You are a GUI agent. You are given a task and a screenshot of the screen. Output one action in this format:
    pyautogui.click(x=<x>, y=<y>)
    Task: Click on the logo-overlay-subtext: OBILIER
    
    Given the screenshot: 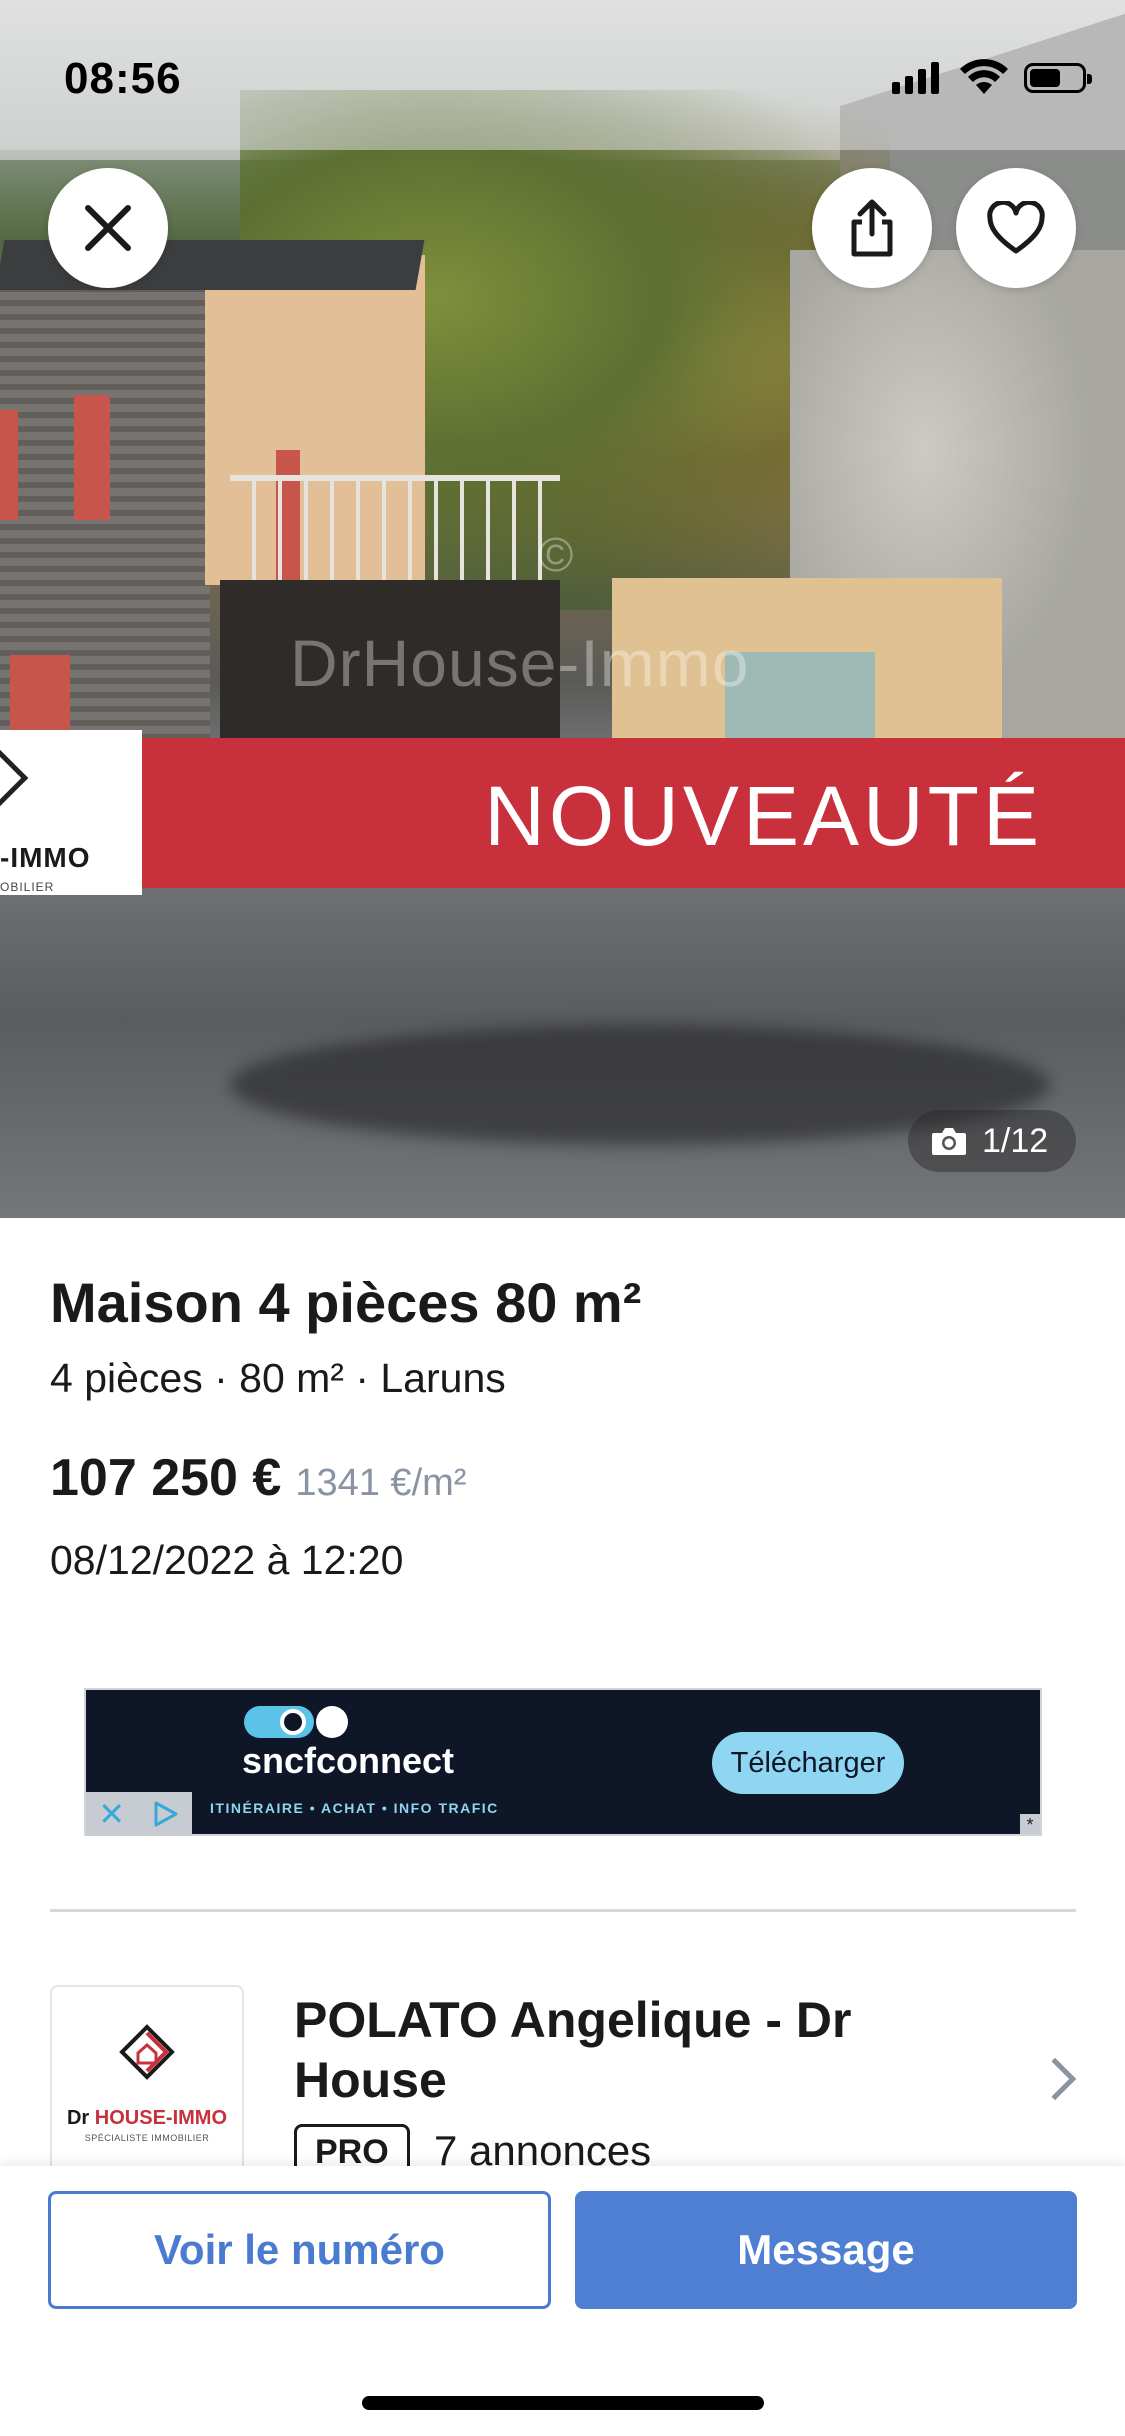 What is the action you would take?
    pyautogui.click(x=27, y=887)
    